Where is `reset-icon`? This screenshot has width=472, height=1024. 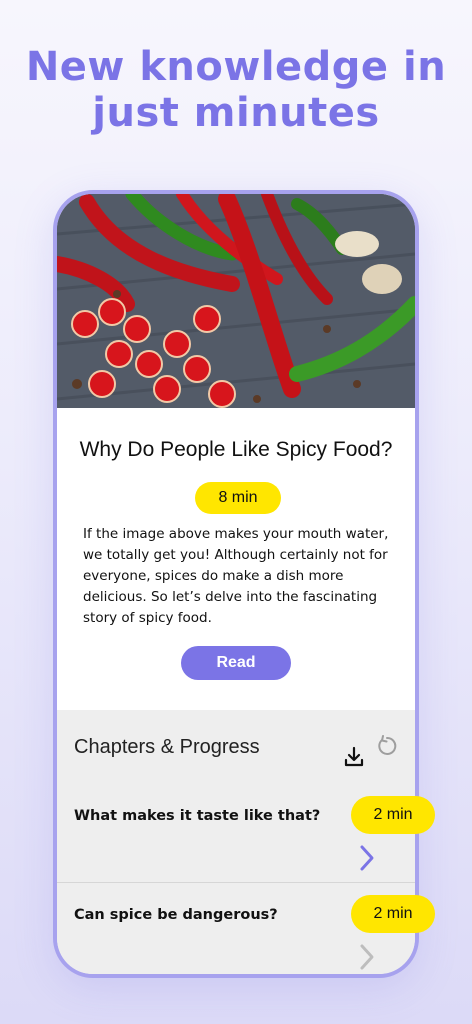
reset-icon is located at coordinates (387, 748).